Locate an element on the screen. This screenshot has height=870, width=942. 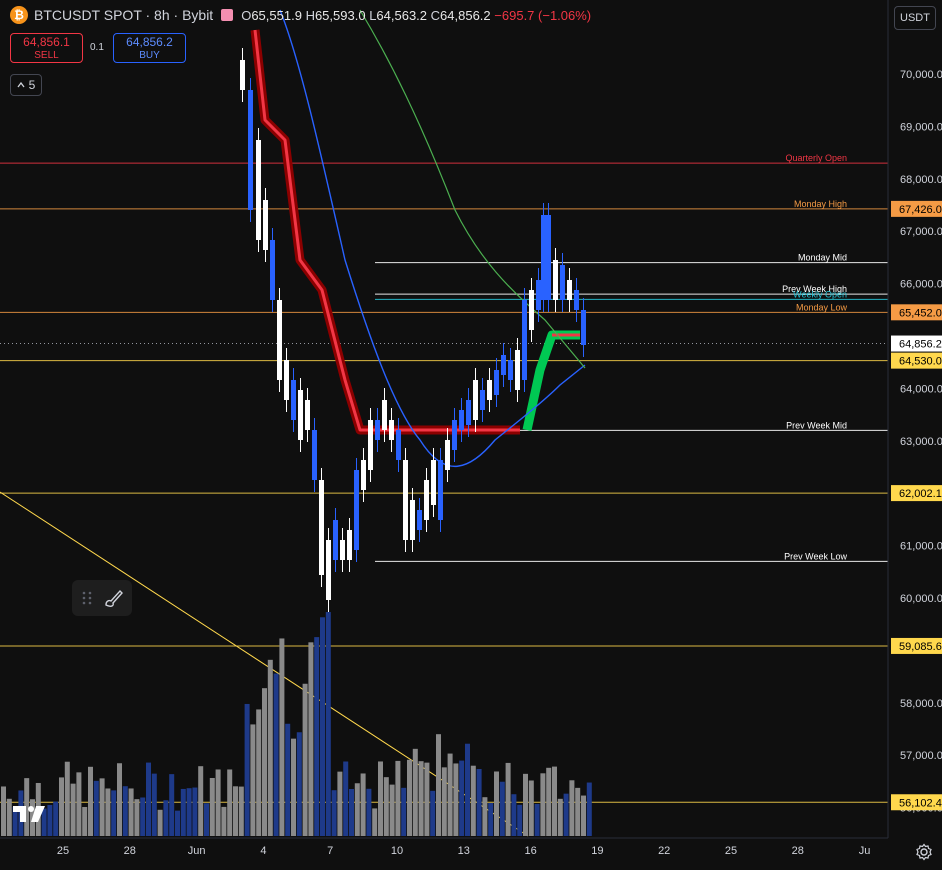
level-label: Prev Week Mid is located at coordinates (816, 425).